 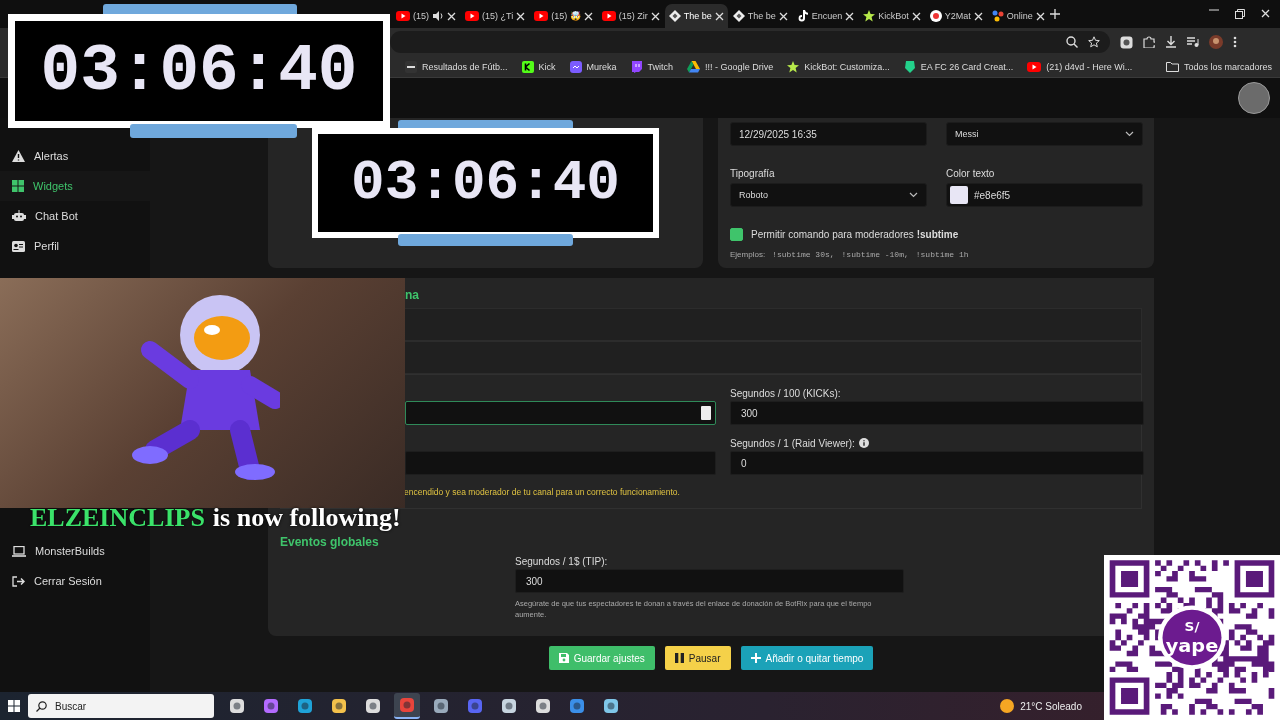 What do you see at coordinates (660, 66) in the screenshot?
I see `bookmark-link: Twitch` at bounding box center [660, 66].